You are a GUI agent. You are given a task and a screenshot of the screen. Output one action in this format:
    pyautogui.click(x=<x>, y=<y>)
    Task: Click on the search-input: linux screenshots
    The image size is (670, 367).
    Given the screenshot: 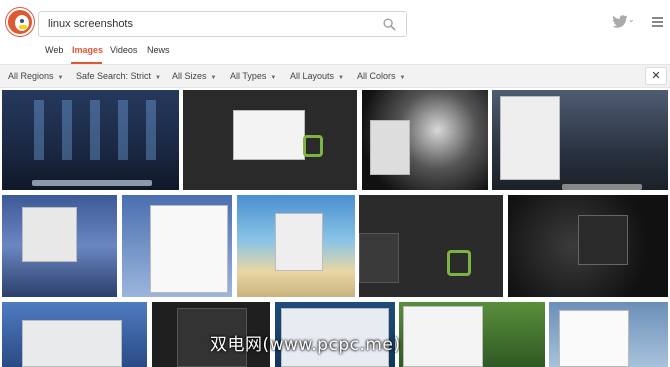 What is the action you would take?
    pyautogui.click(x=222, y=24)
    